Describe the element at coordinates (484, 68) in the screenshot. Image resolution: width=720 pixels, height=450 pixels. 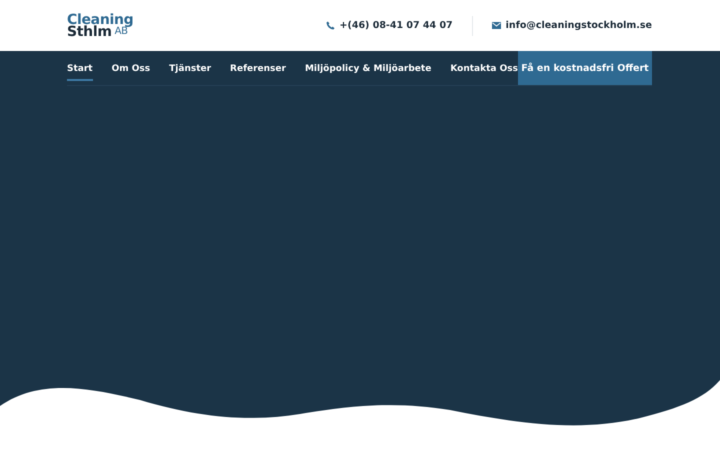
I see `nav-link: Kontakta Oss` at that location.